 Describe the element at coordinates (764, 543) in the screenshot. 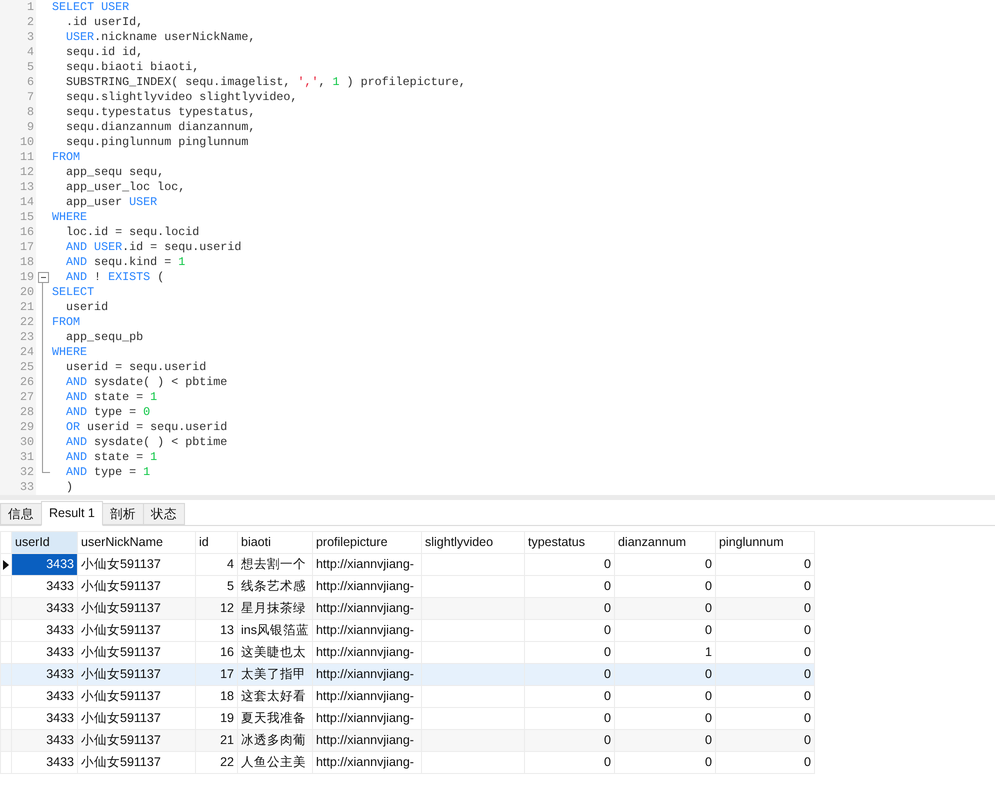

I see `column-header: pinglunnum` at that location.